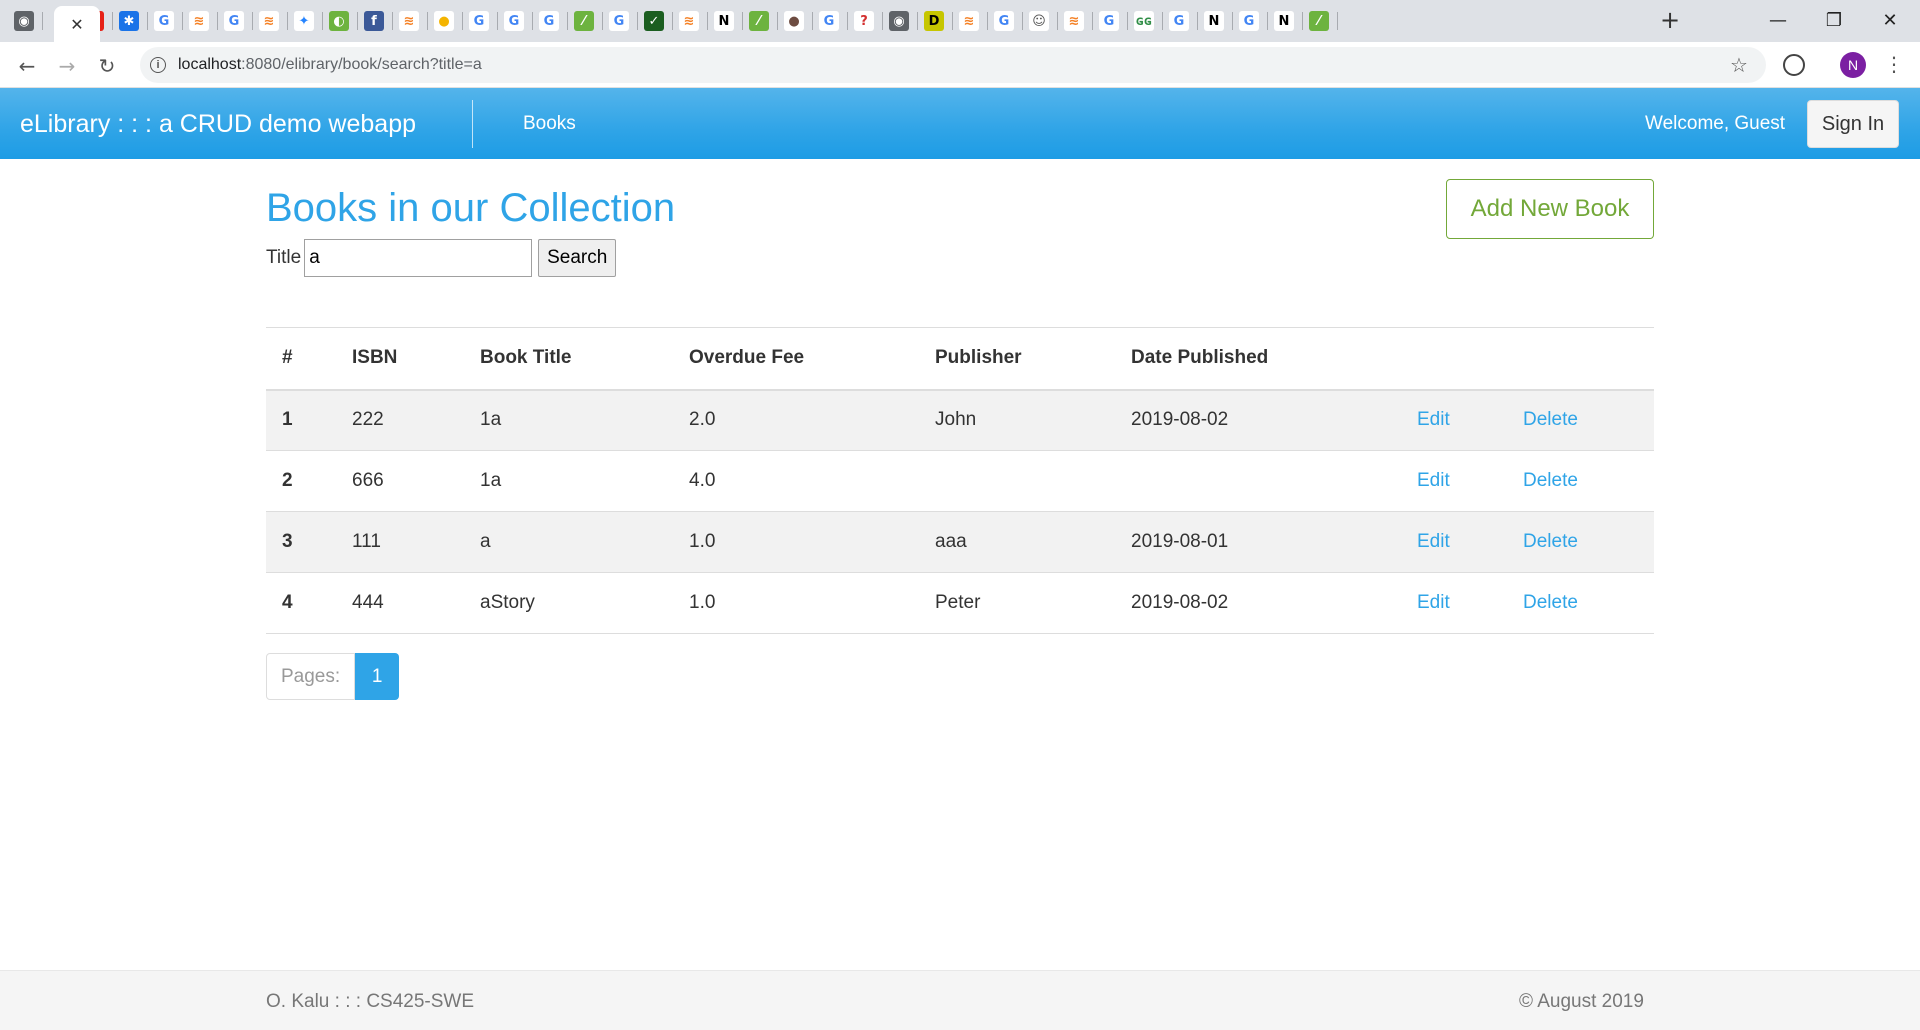  I want to click on active-tab: ✕, so click(77, 24).